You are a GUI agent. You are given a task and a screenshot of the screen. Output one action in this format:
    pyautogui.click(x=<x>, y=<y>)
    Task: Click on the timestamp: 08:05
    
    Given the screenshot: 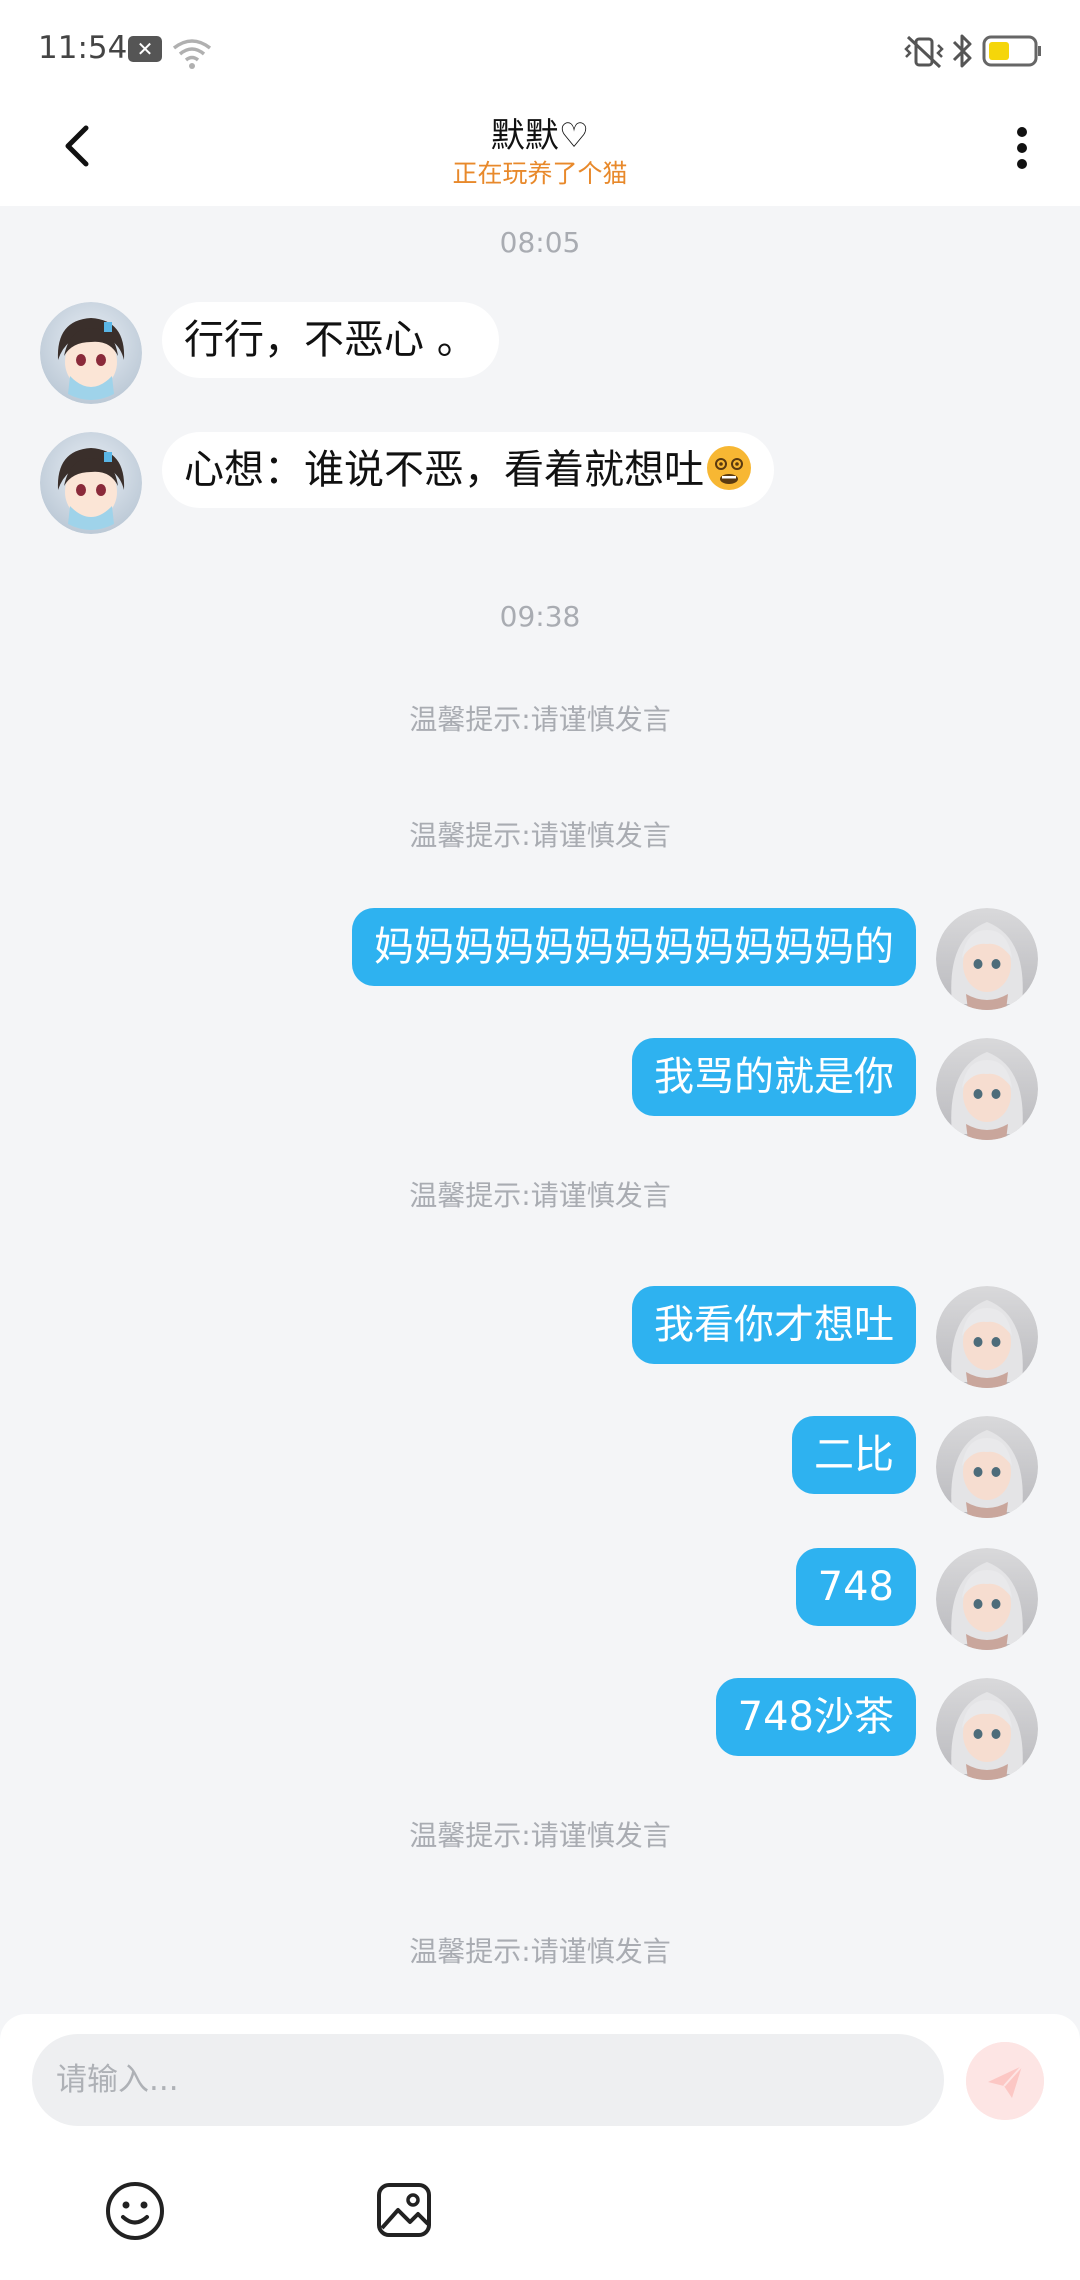 What is the action you would take?
    pyautogui.click(x=540, y=242)
    